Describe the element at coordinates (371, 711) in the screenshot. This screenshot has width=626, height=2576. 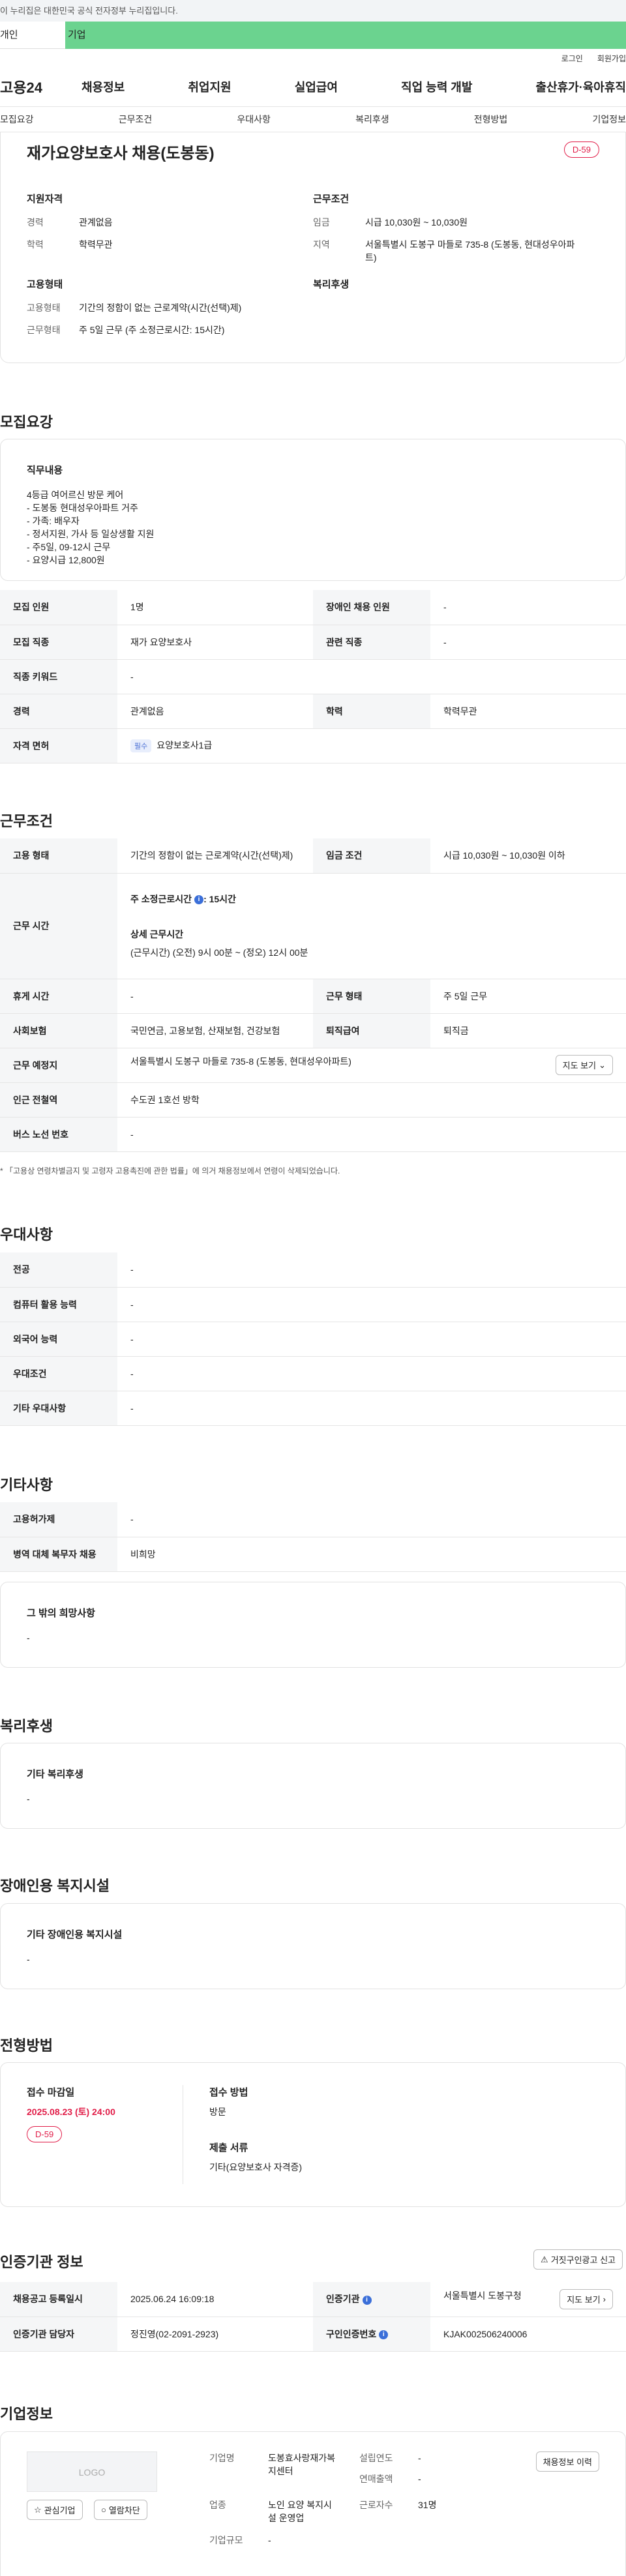
I see `cell-key: 학력` at that location.